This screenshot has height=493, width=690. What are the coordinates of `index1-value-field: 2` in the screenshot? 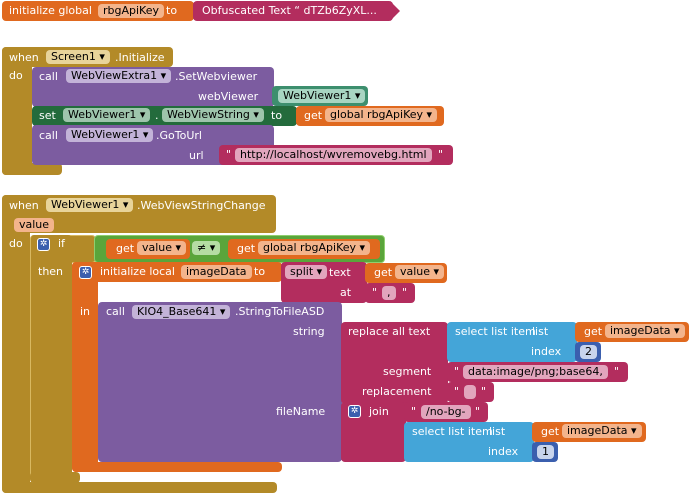 It's located at (588, 352).